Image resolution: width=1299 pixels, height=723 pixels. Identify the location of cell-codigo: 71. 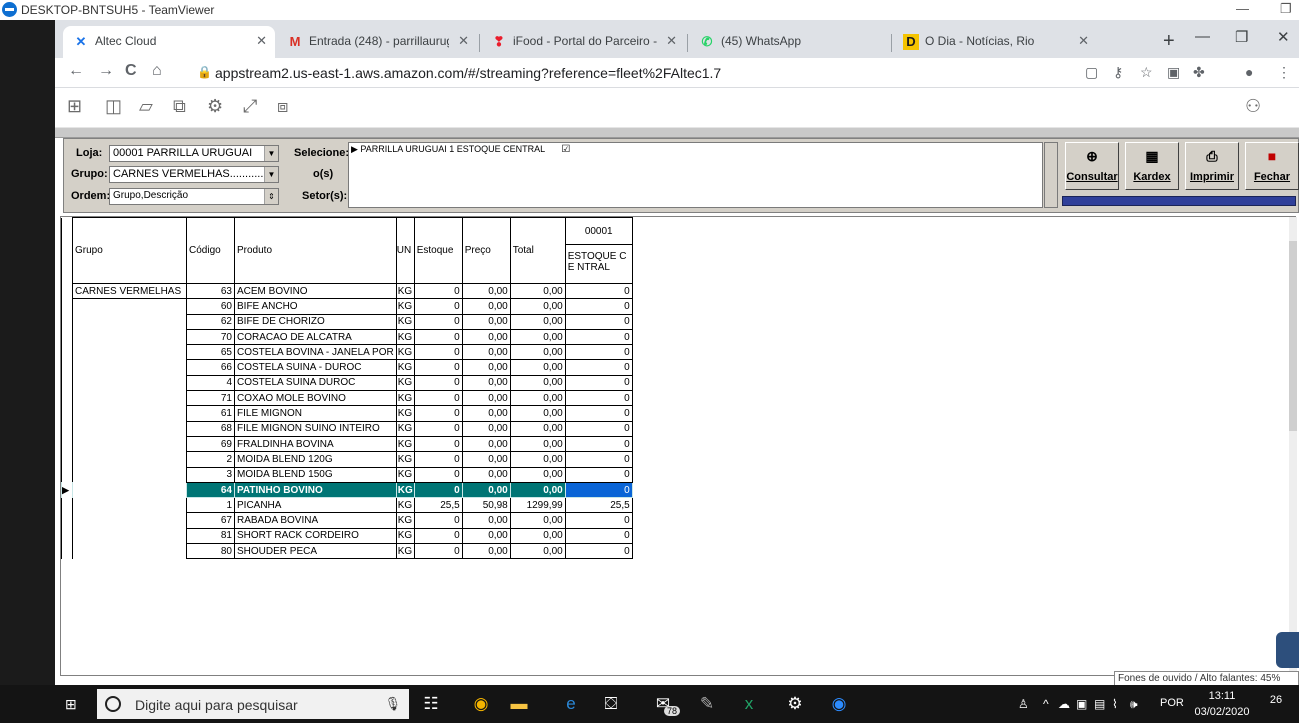
(210, 398).